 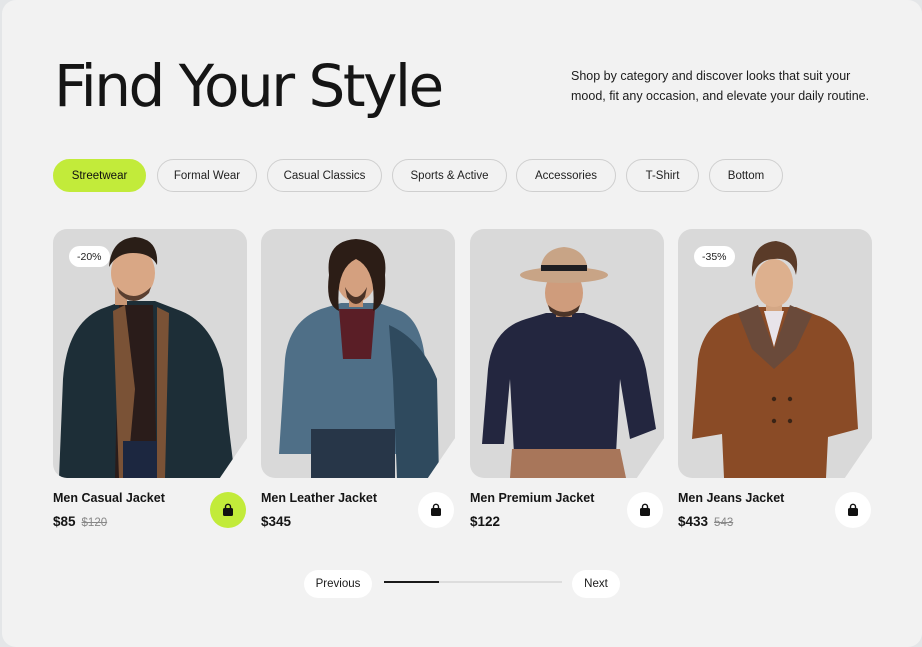 I want to click on category-chip-sports-active: Sports & Active, so click(x=449, y=175).